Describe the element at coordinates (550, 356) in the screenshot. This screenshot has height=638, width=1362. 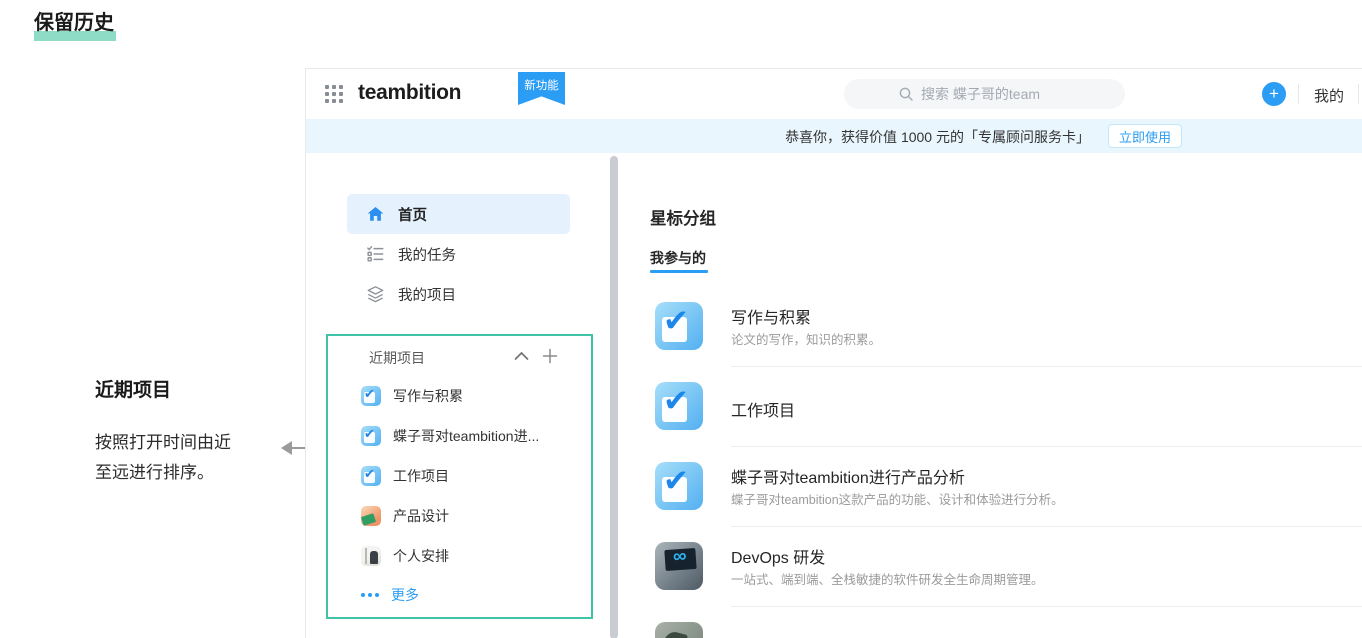
I see `add-project-icon` at that location.